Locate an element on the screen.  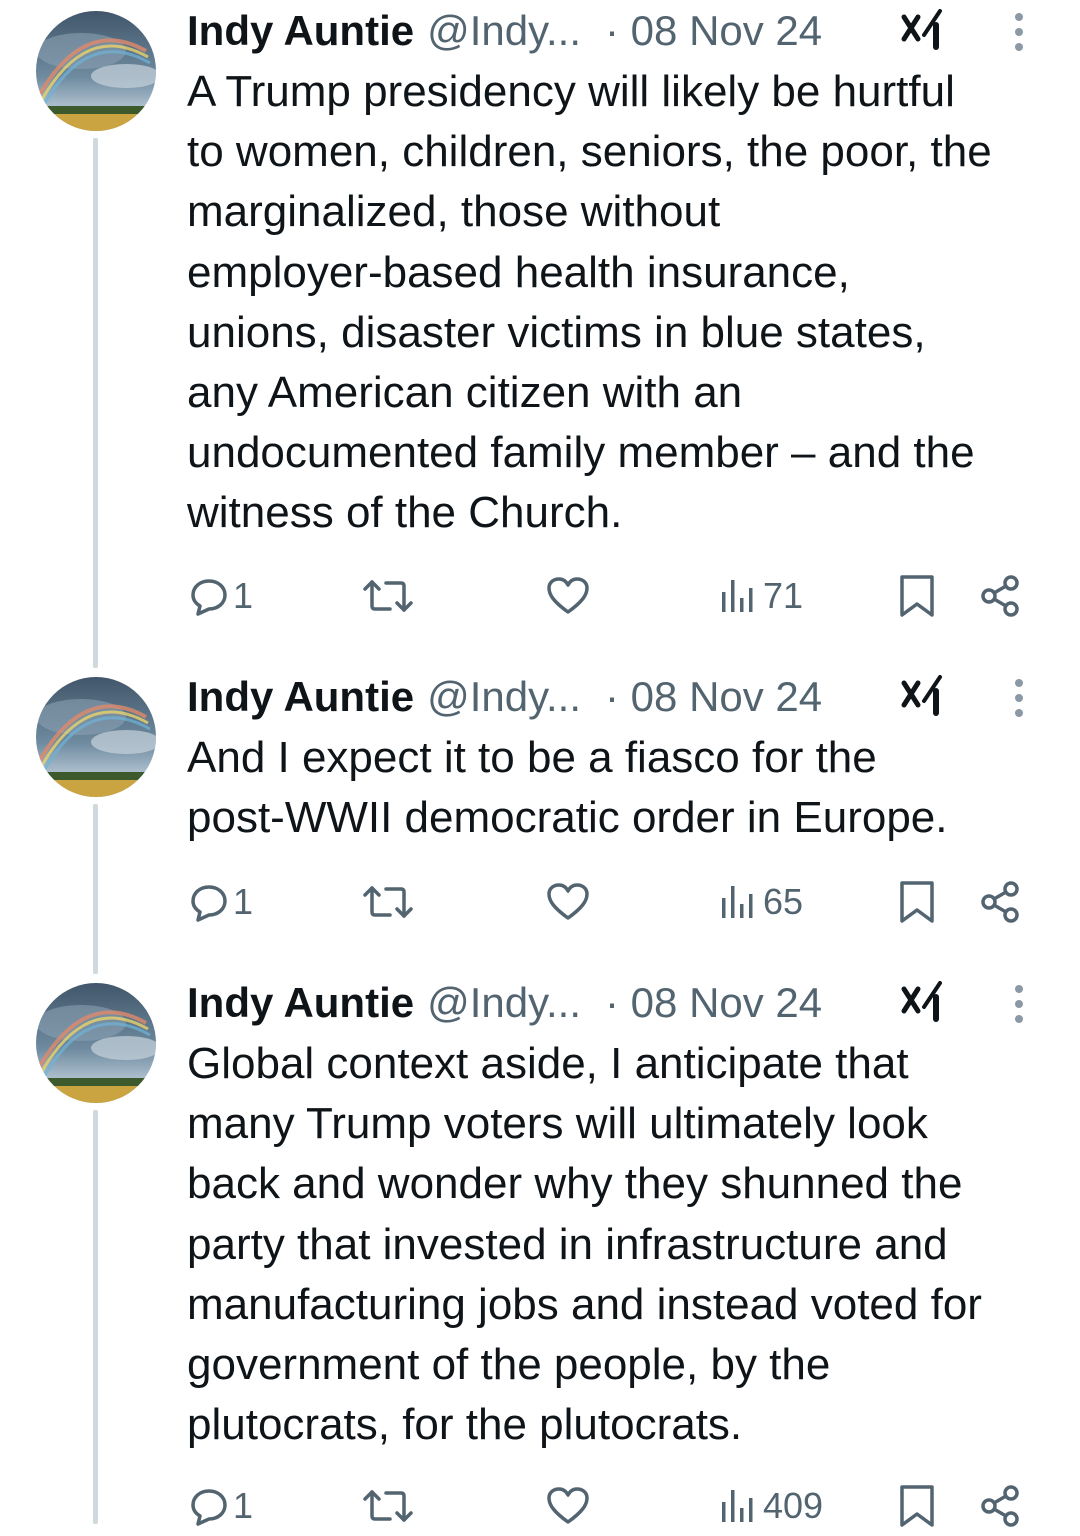
views-button: 65 is located at coordinates (761, 902).